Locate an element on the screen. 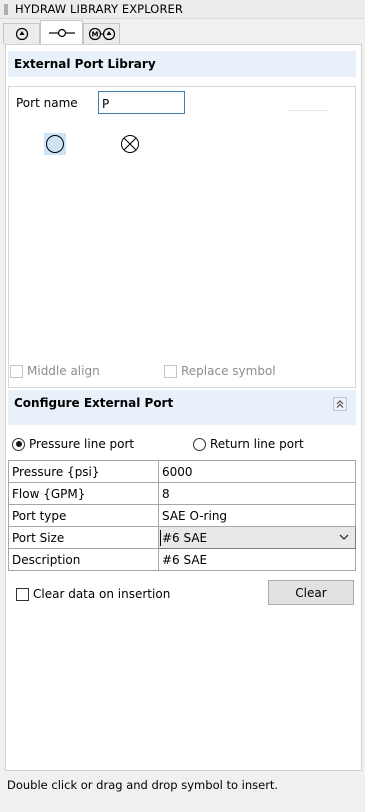  window-title: HYDRAW LIBRARY EXPLORER is located at coordinates (99, 9).